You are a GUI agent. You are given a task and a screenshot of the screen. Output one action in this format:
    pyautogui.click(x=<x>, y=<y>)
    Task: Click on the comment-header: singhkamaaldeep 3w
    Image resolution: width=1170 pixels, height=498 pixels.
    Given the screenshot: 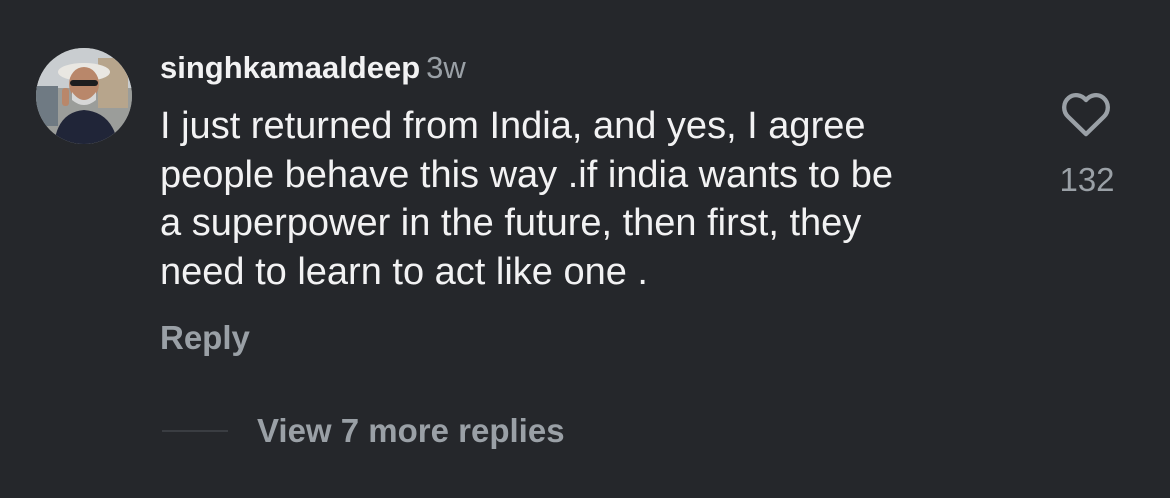 What is the action you would take?
    pyautogui.click(x=313, y=68)
    